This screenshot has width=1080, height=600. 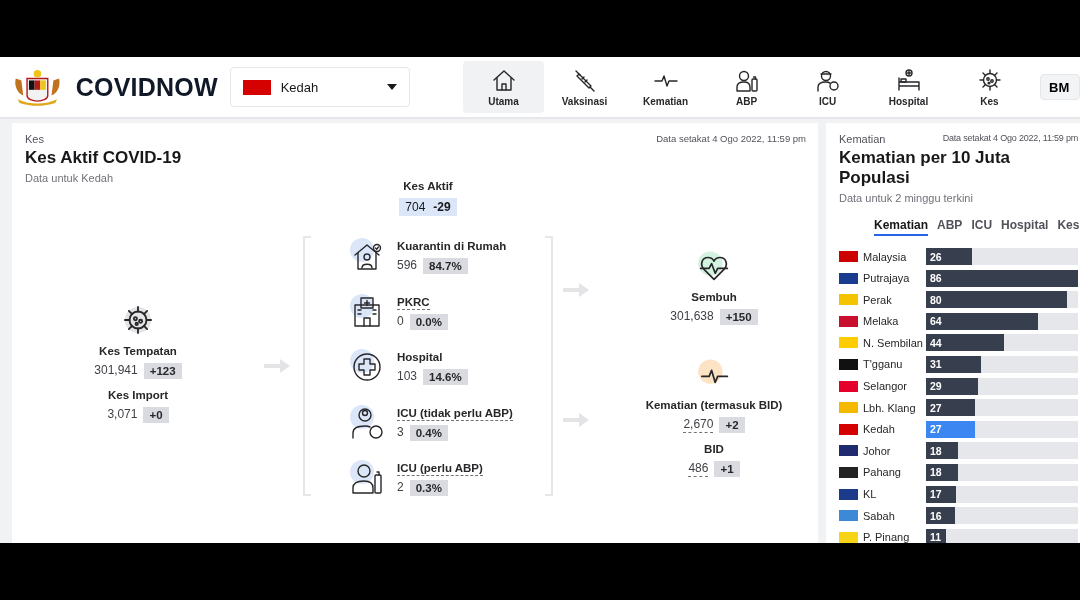 What do you see at coordinates (936, 535) in the screenshot?
I see `bar-fill: 11` at bounding box center [936, 535].